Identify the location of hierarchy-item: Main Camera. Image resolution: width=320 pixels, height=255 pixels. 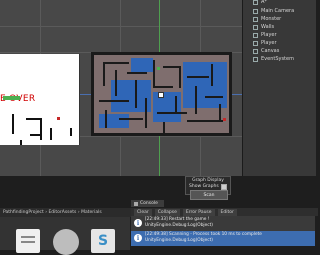
(273, 11).